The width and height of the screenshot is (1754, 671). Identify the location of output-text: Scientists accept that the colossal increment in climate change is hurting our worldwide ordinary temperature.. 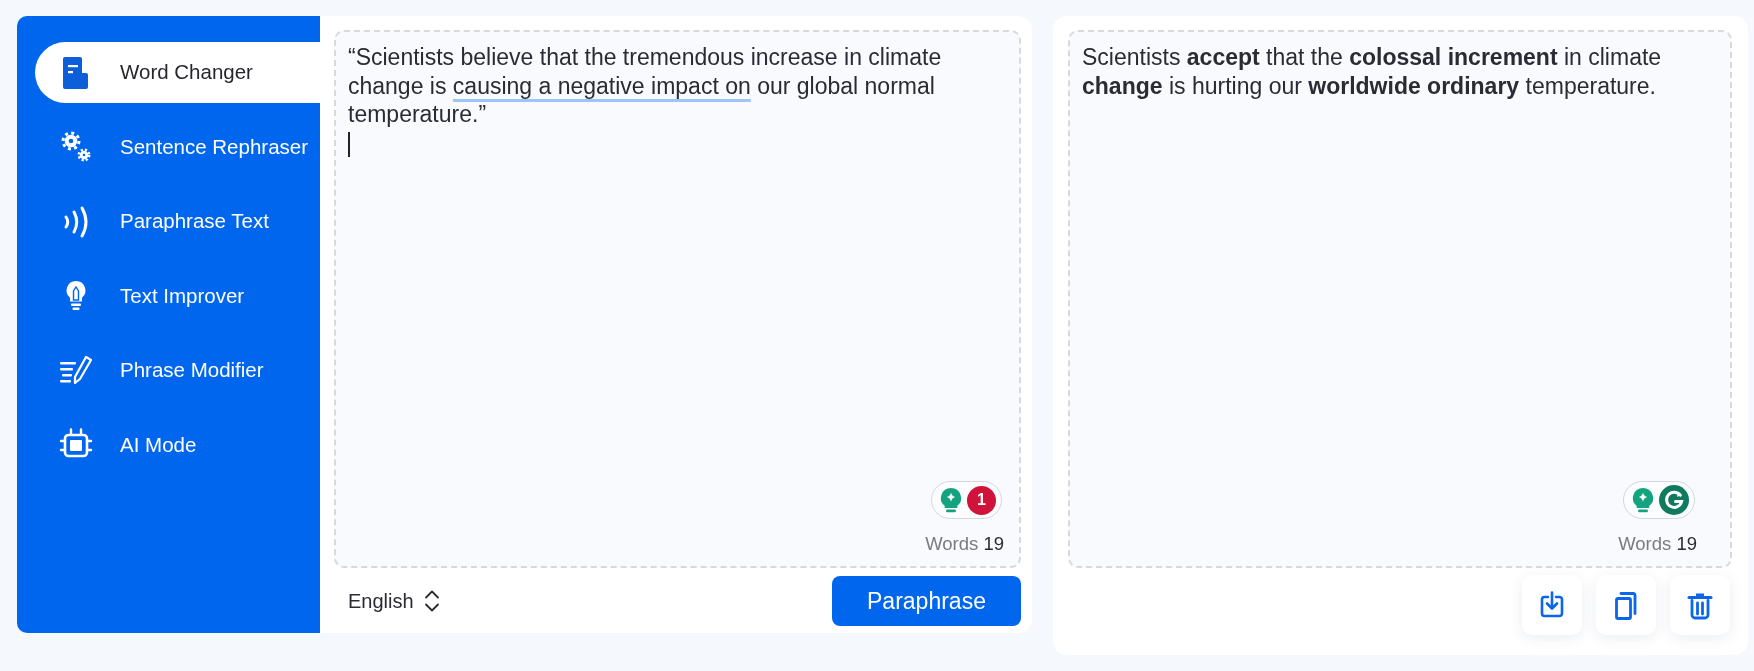
(1372, 71).